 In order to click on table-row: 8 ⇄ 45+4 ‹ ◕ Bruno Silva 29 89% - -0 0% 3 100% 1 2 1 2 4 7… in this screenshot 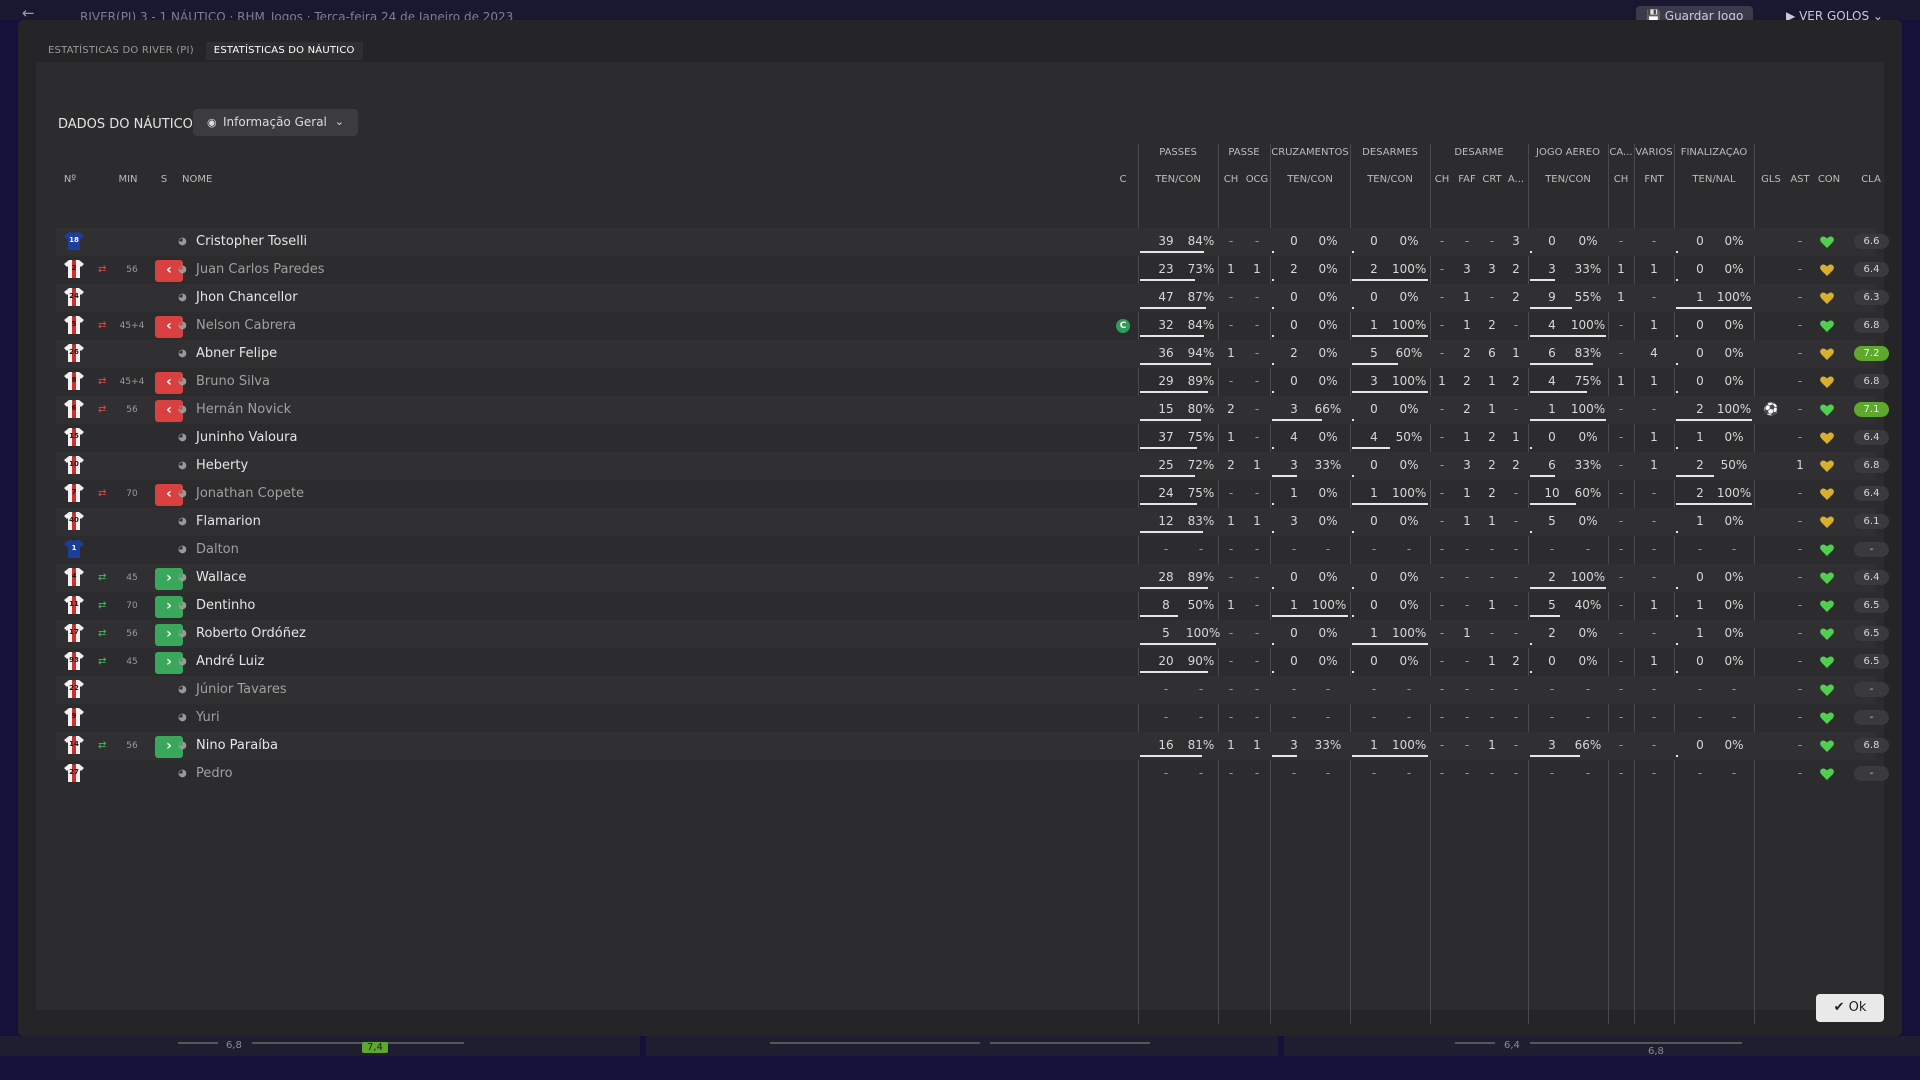, I will do `click(972, 382)`.